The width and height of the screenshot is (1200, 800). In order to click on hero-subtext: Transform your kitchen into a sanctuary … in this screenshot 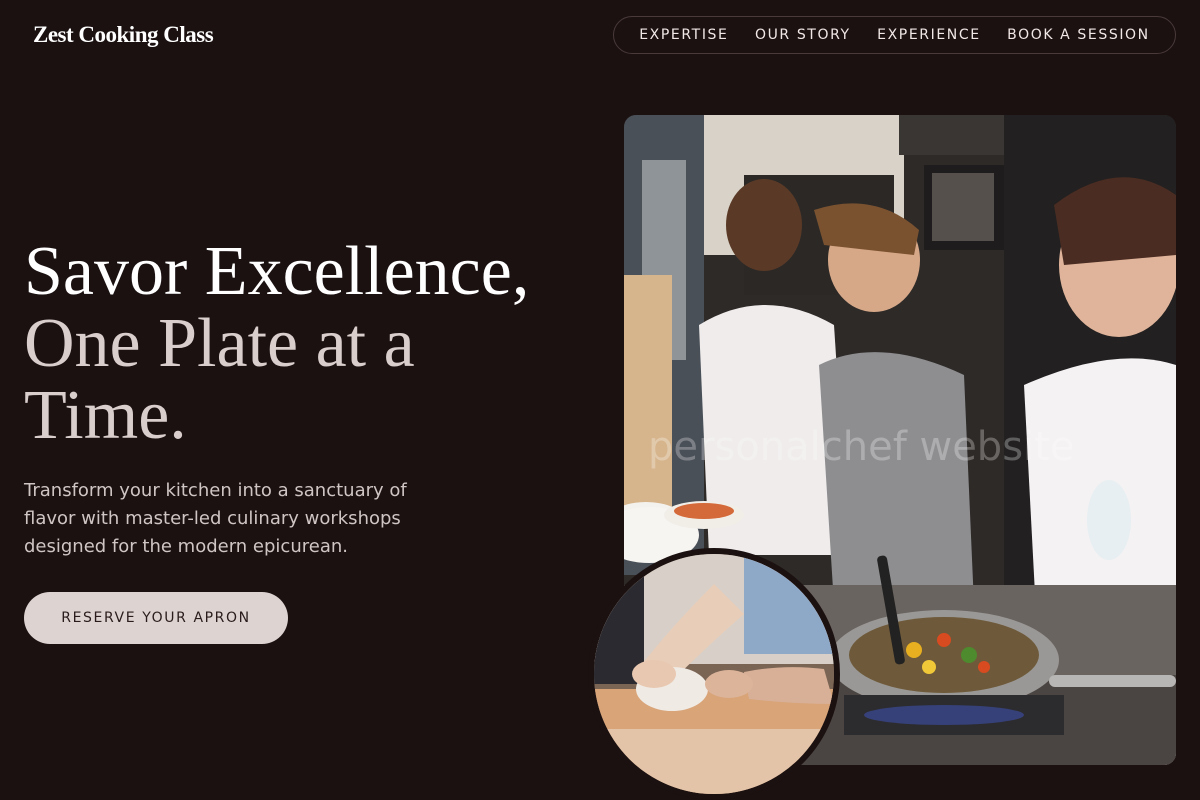, I will do `click(215, 518)`.